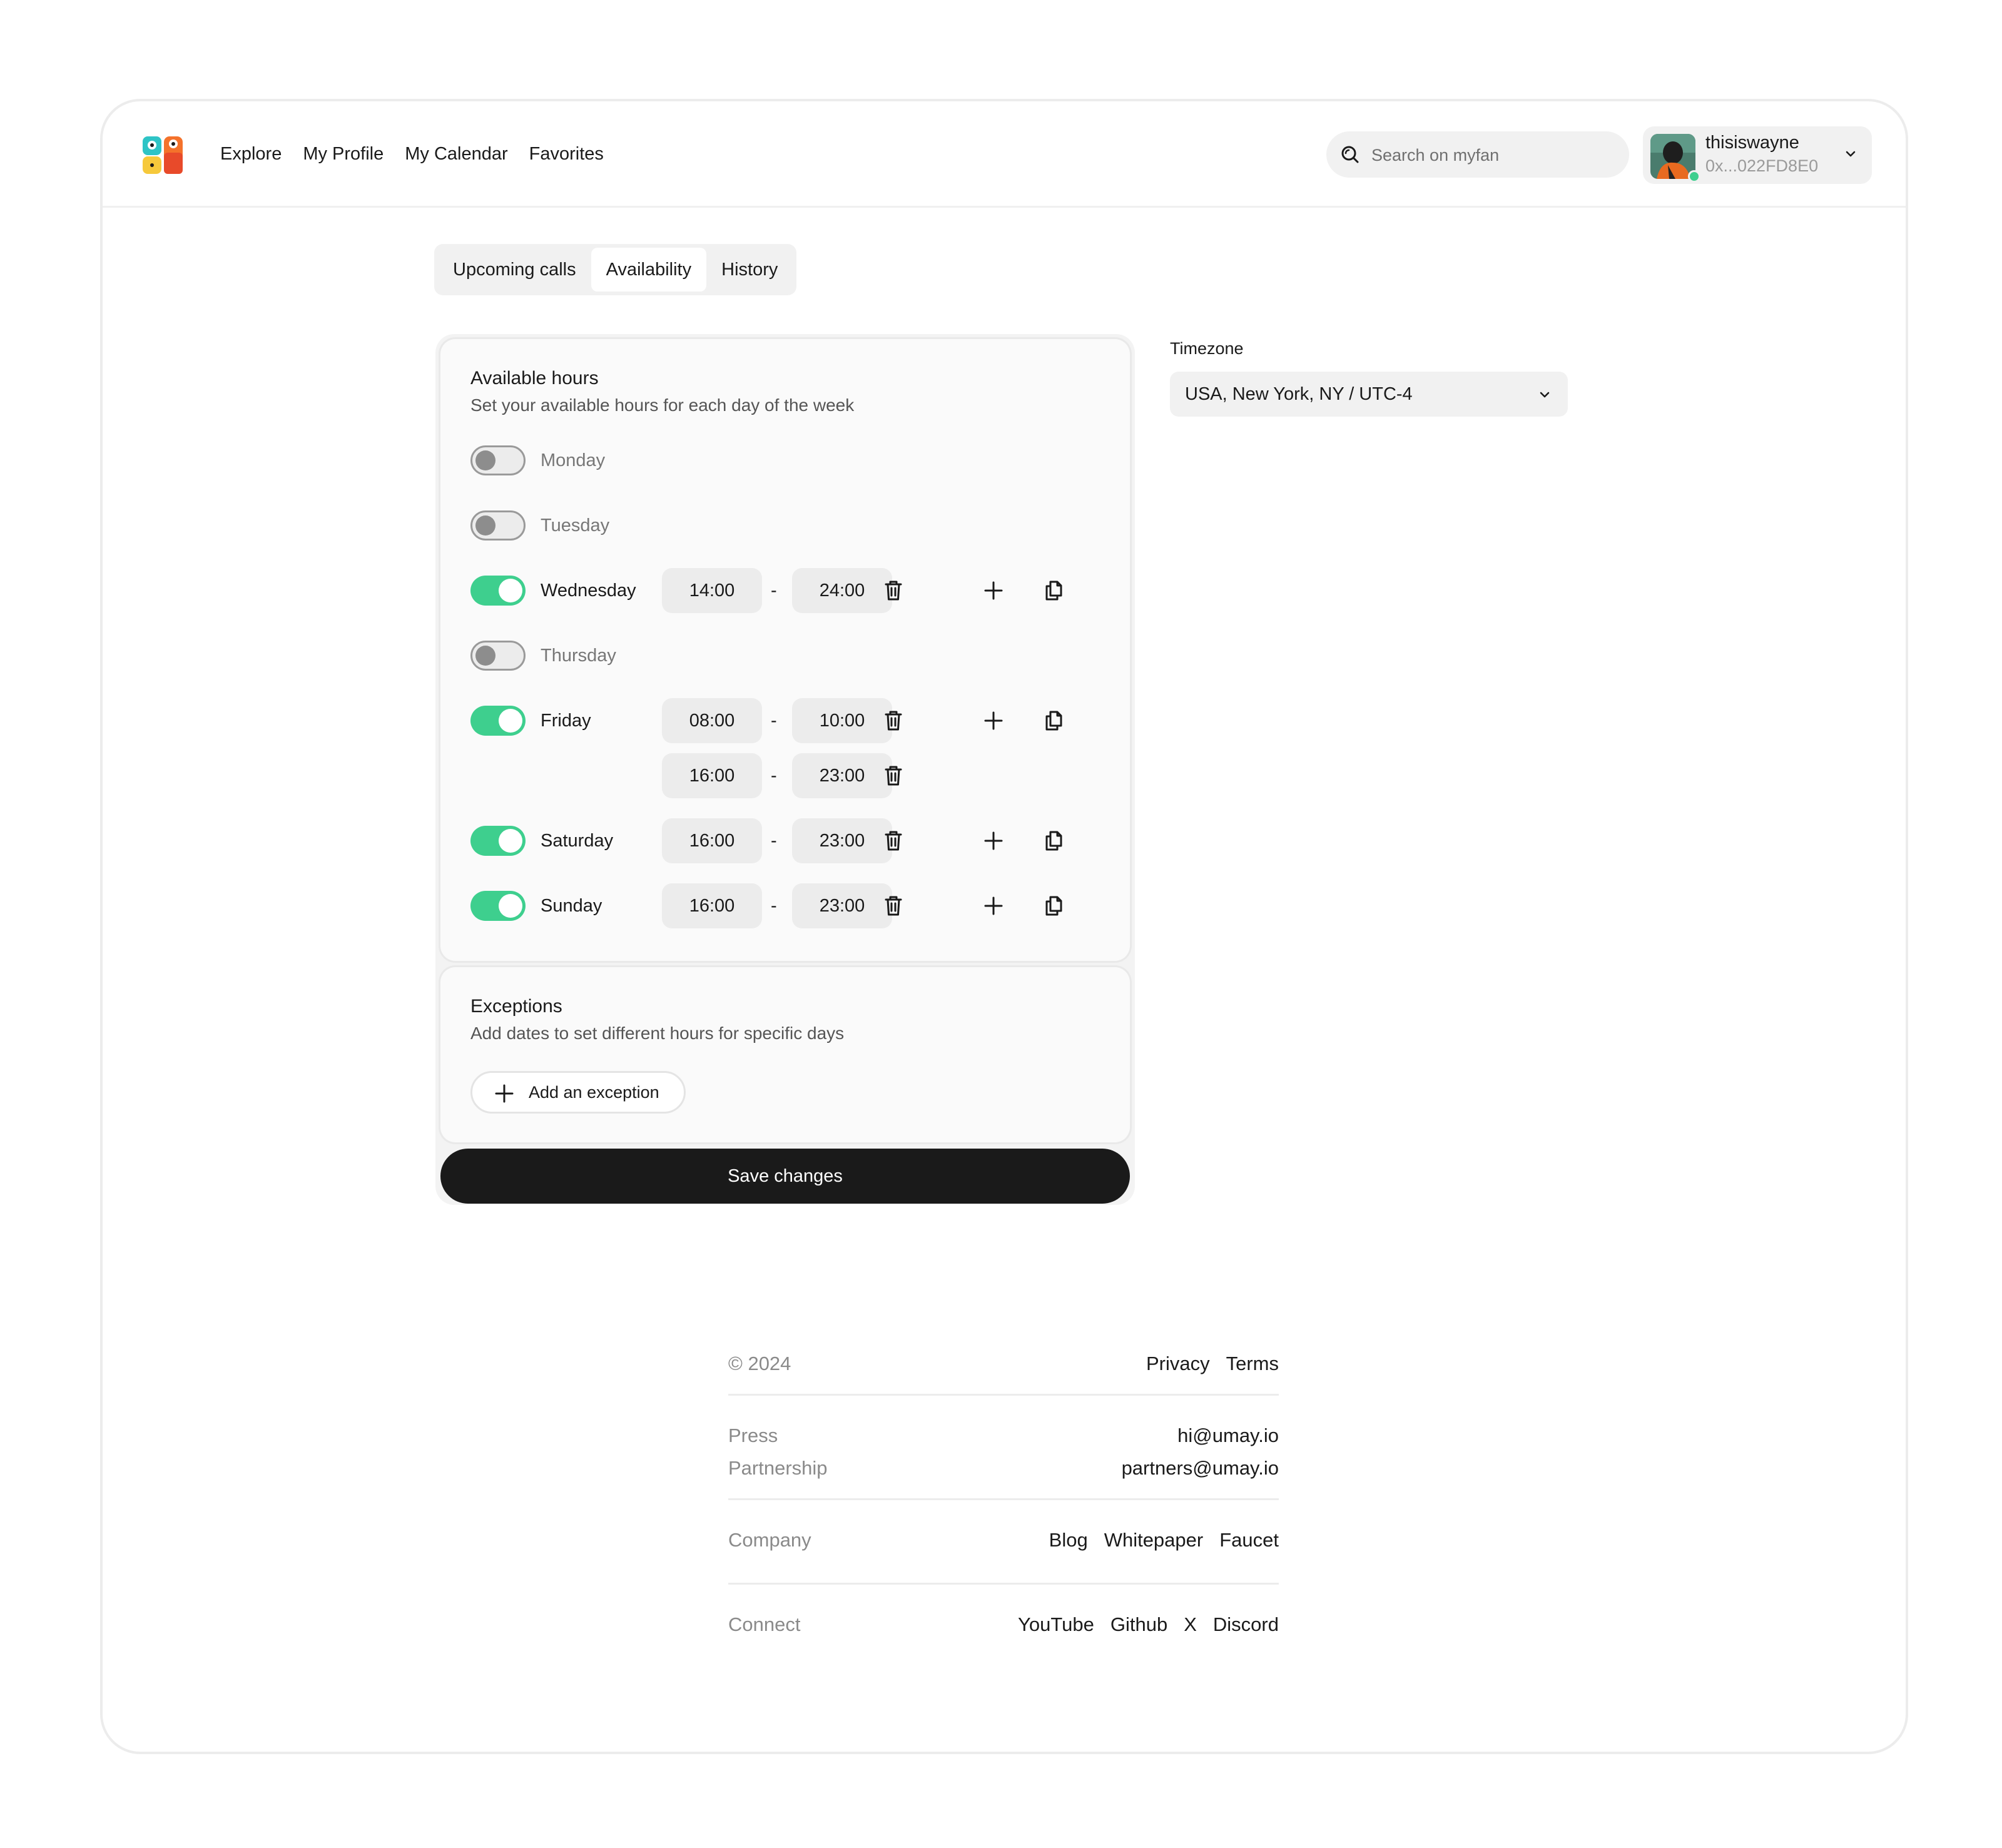  Describe the element at coordinates (1003, 1477) in the screenshot. I see `footer-partnership-row: Partnership partners@umay.io` at that location.